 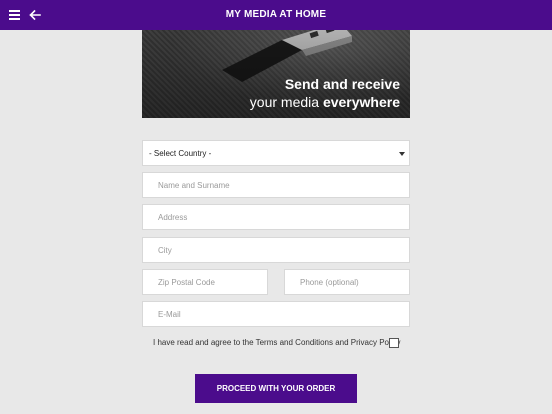 I want to click on hero-subheadline: your media everywhere, so click(x=325, y=102).